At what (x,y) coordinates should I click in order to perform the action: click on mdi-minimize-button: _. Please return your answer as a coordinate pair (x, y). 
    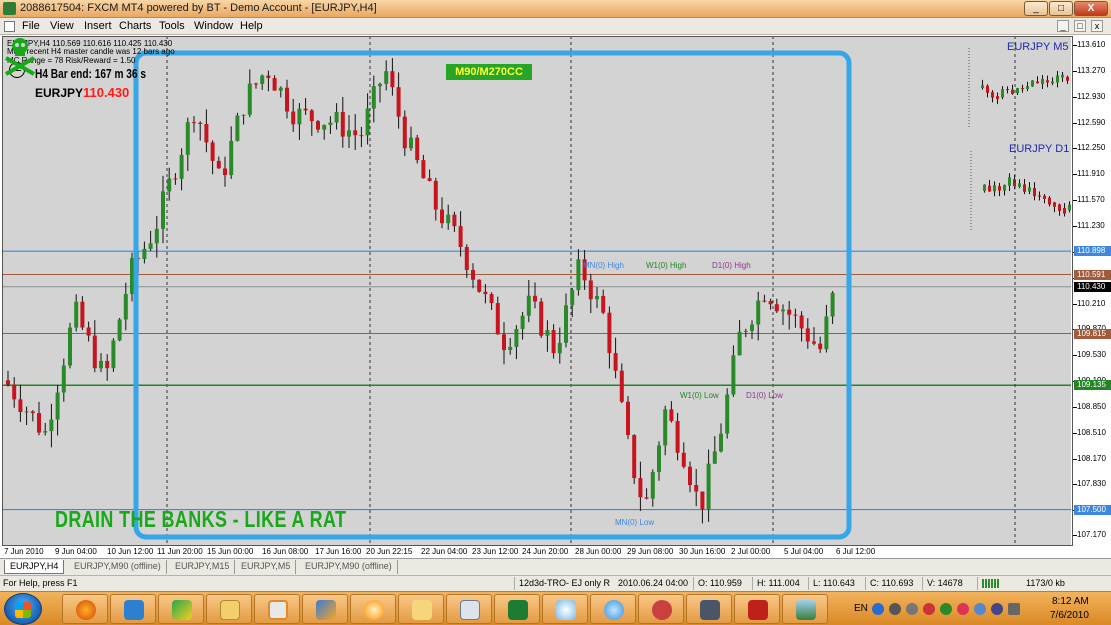
    Looking at the image, I should click on (1063, 26).